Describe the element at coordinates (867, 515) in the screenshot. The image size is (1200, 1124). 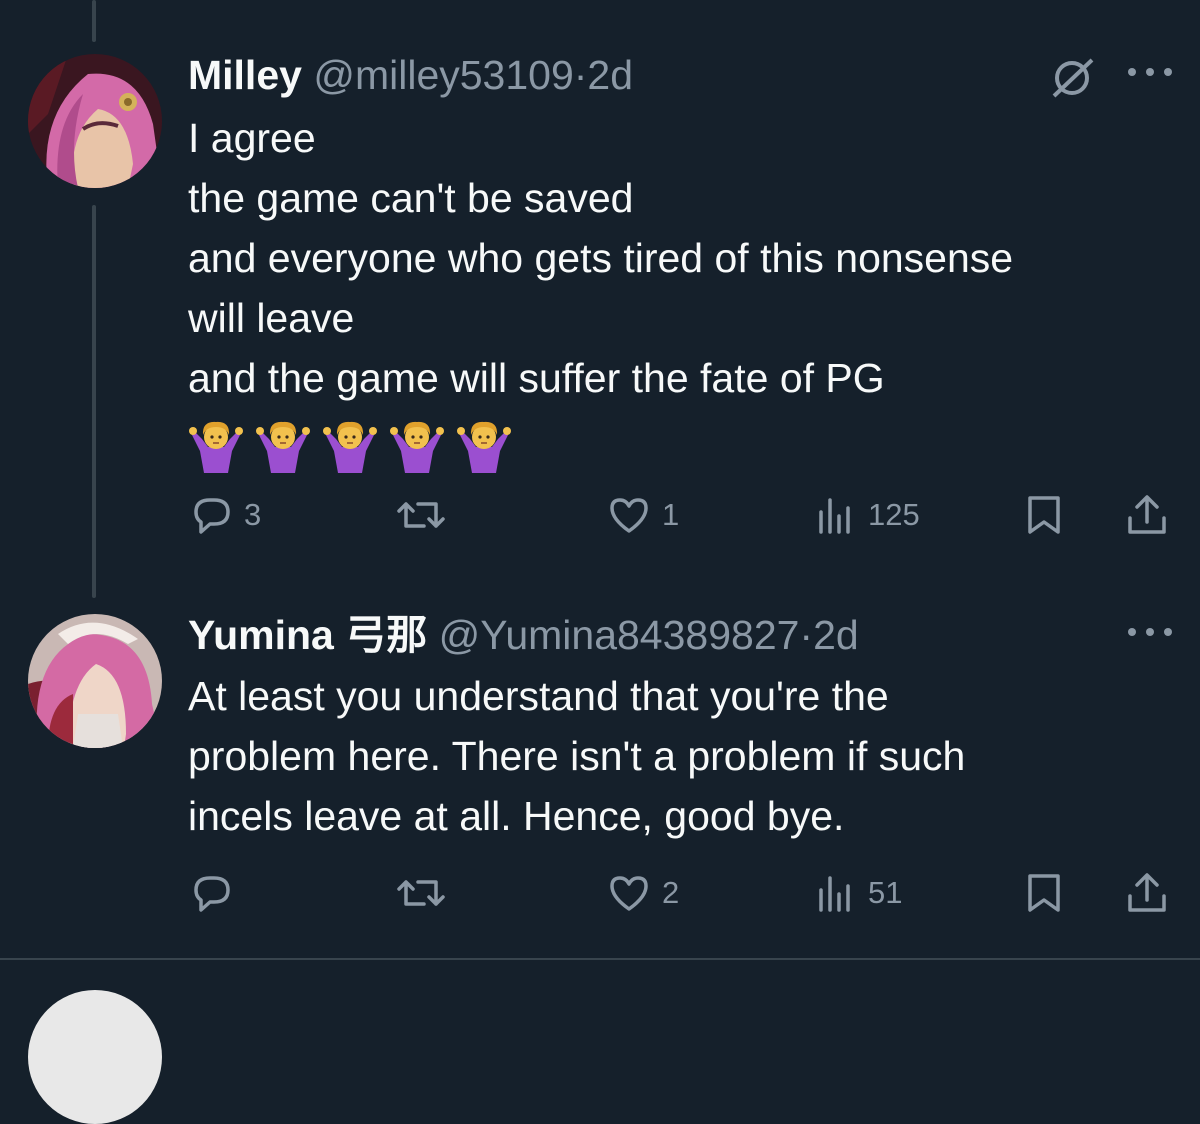
I see `views-button: 125` at that location.